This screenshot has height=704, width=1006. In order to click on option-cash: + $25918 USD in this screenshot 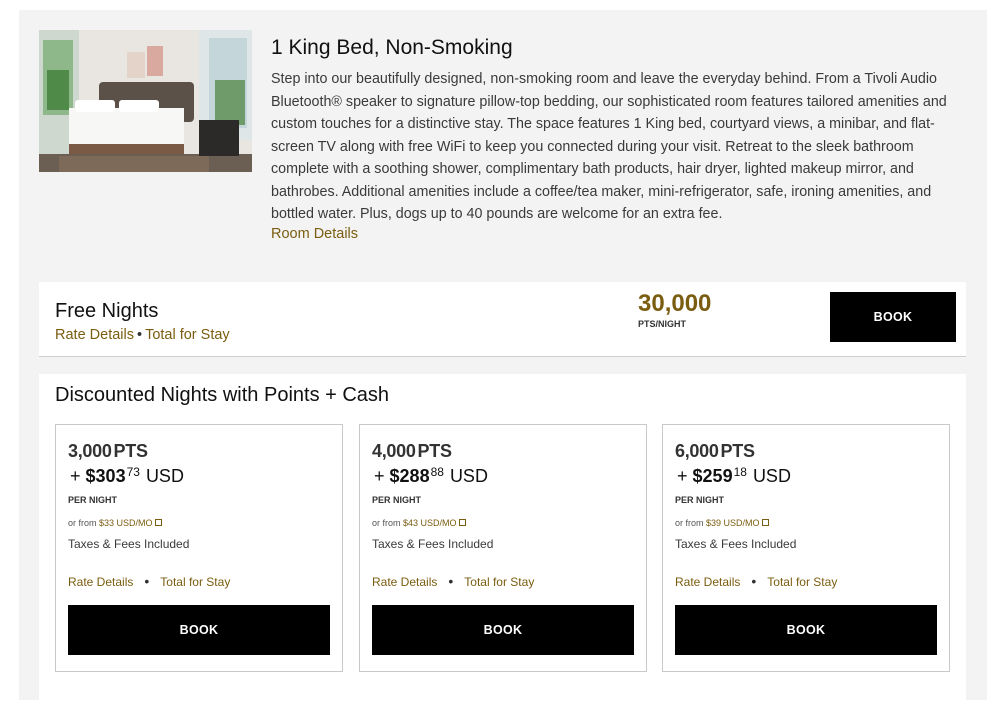, I will do `click(734, 476)`.